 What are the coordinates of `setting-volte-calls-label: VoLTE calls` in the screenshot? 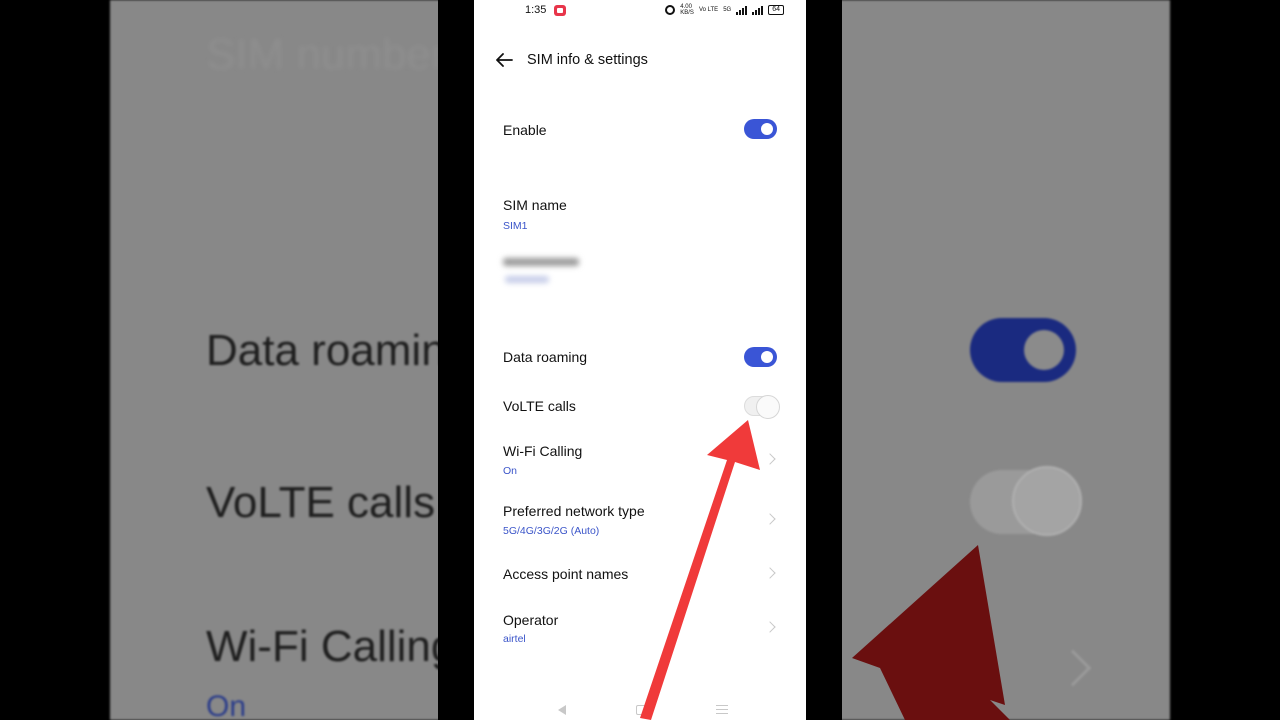 It's located at (539, 406).